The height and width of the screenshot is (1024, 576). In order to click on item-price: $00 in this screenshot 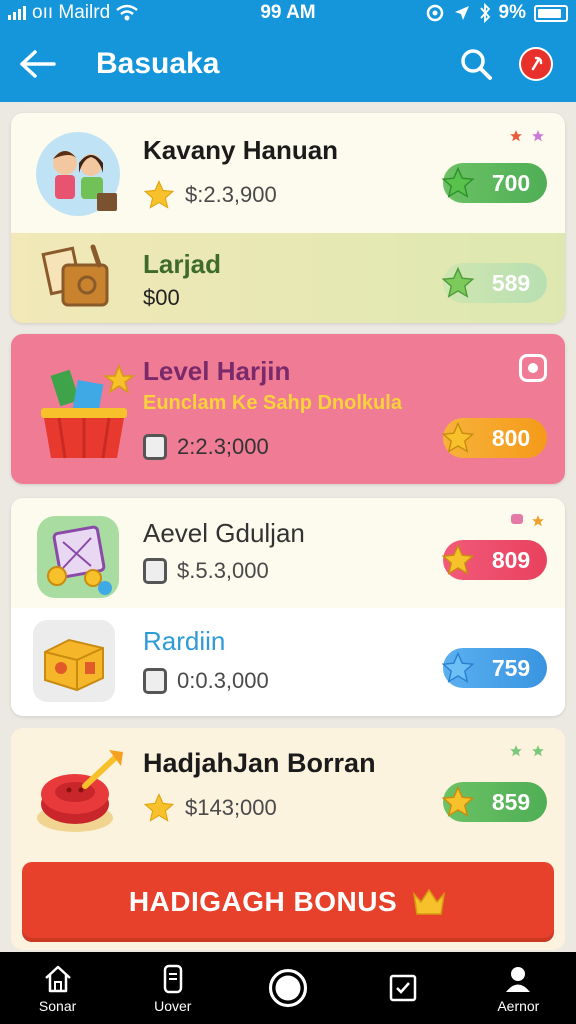, I will do `click(161, 297)`.